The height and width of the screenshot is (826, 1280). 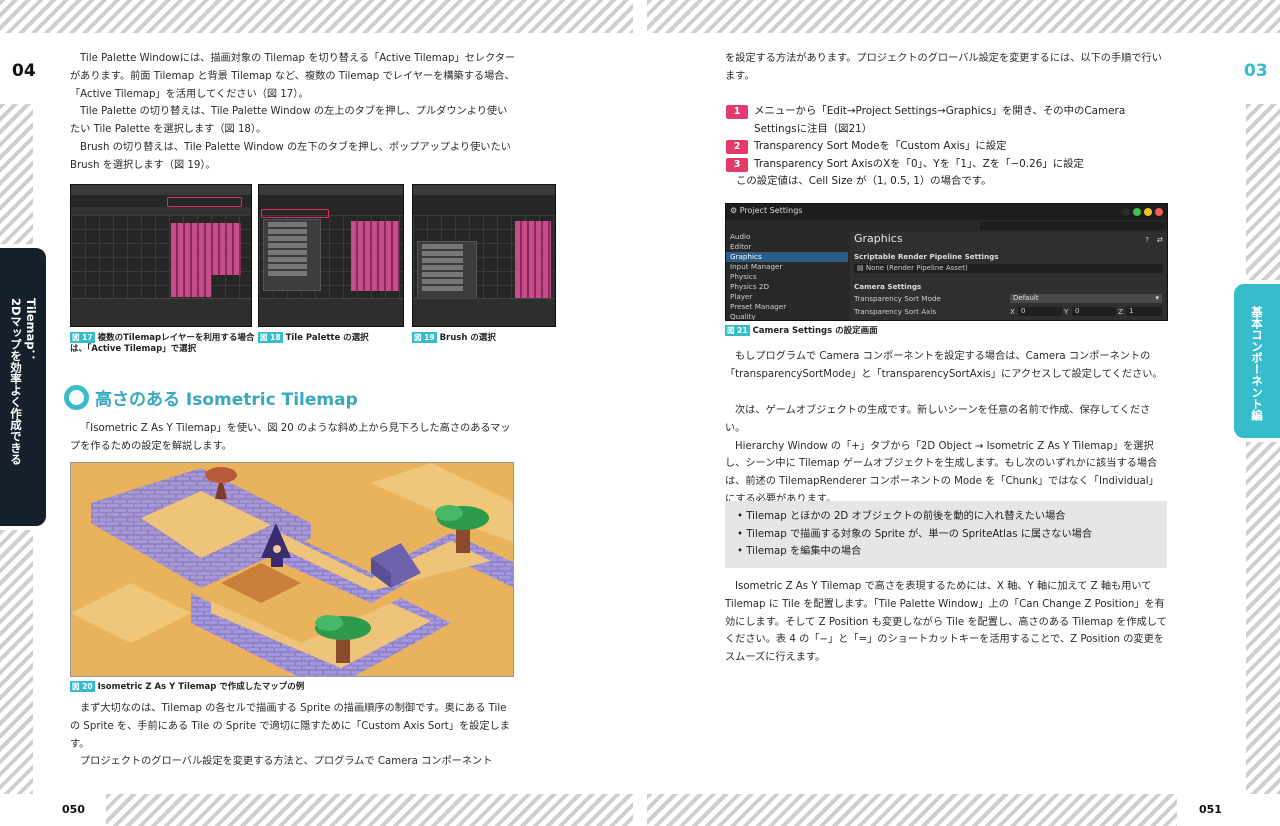 I want to click on figure-label: 図 21, so click(x=737, y=330).